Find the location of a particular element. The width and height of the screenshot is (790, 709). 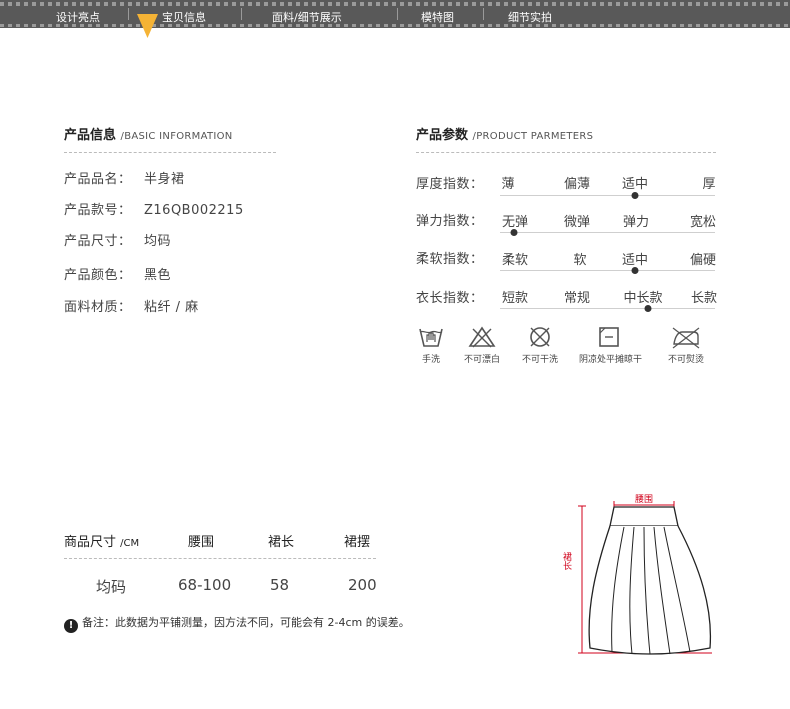

size-cell-waist: 68-100 is located at coordinates (205, 585).